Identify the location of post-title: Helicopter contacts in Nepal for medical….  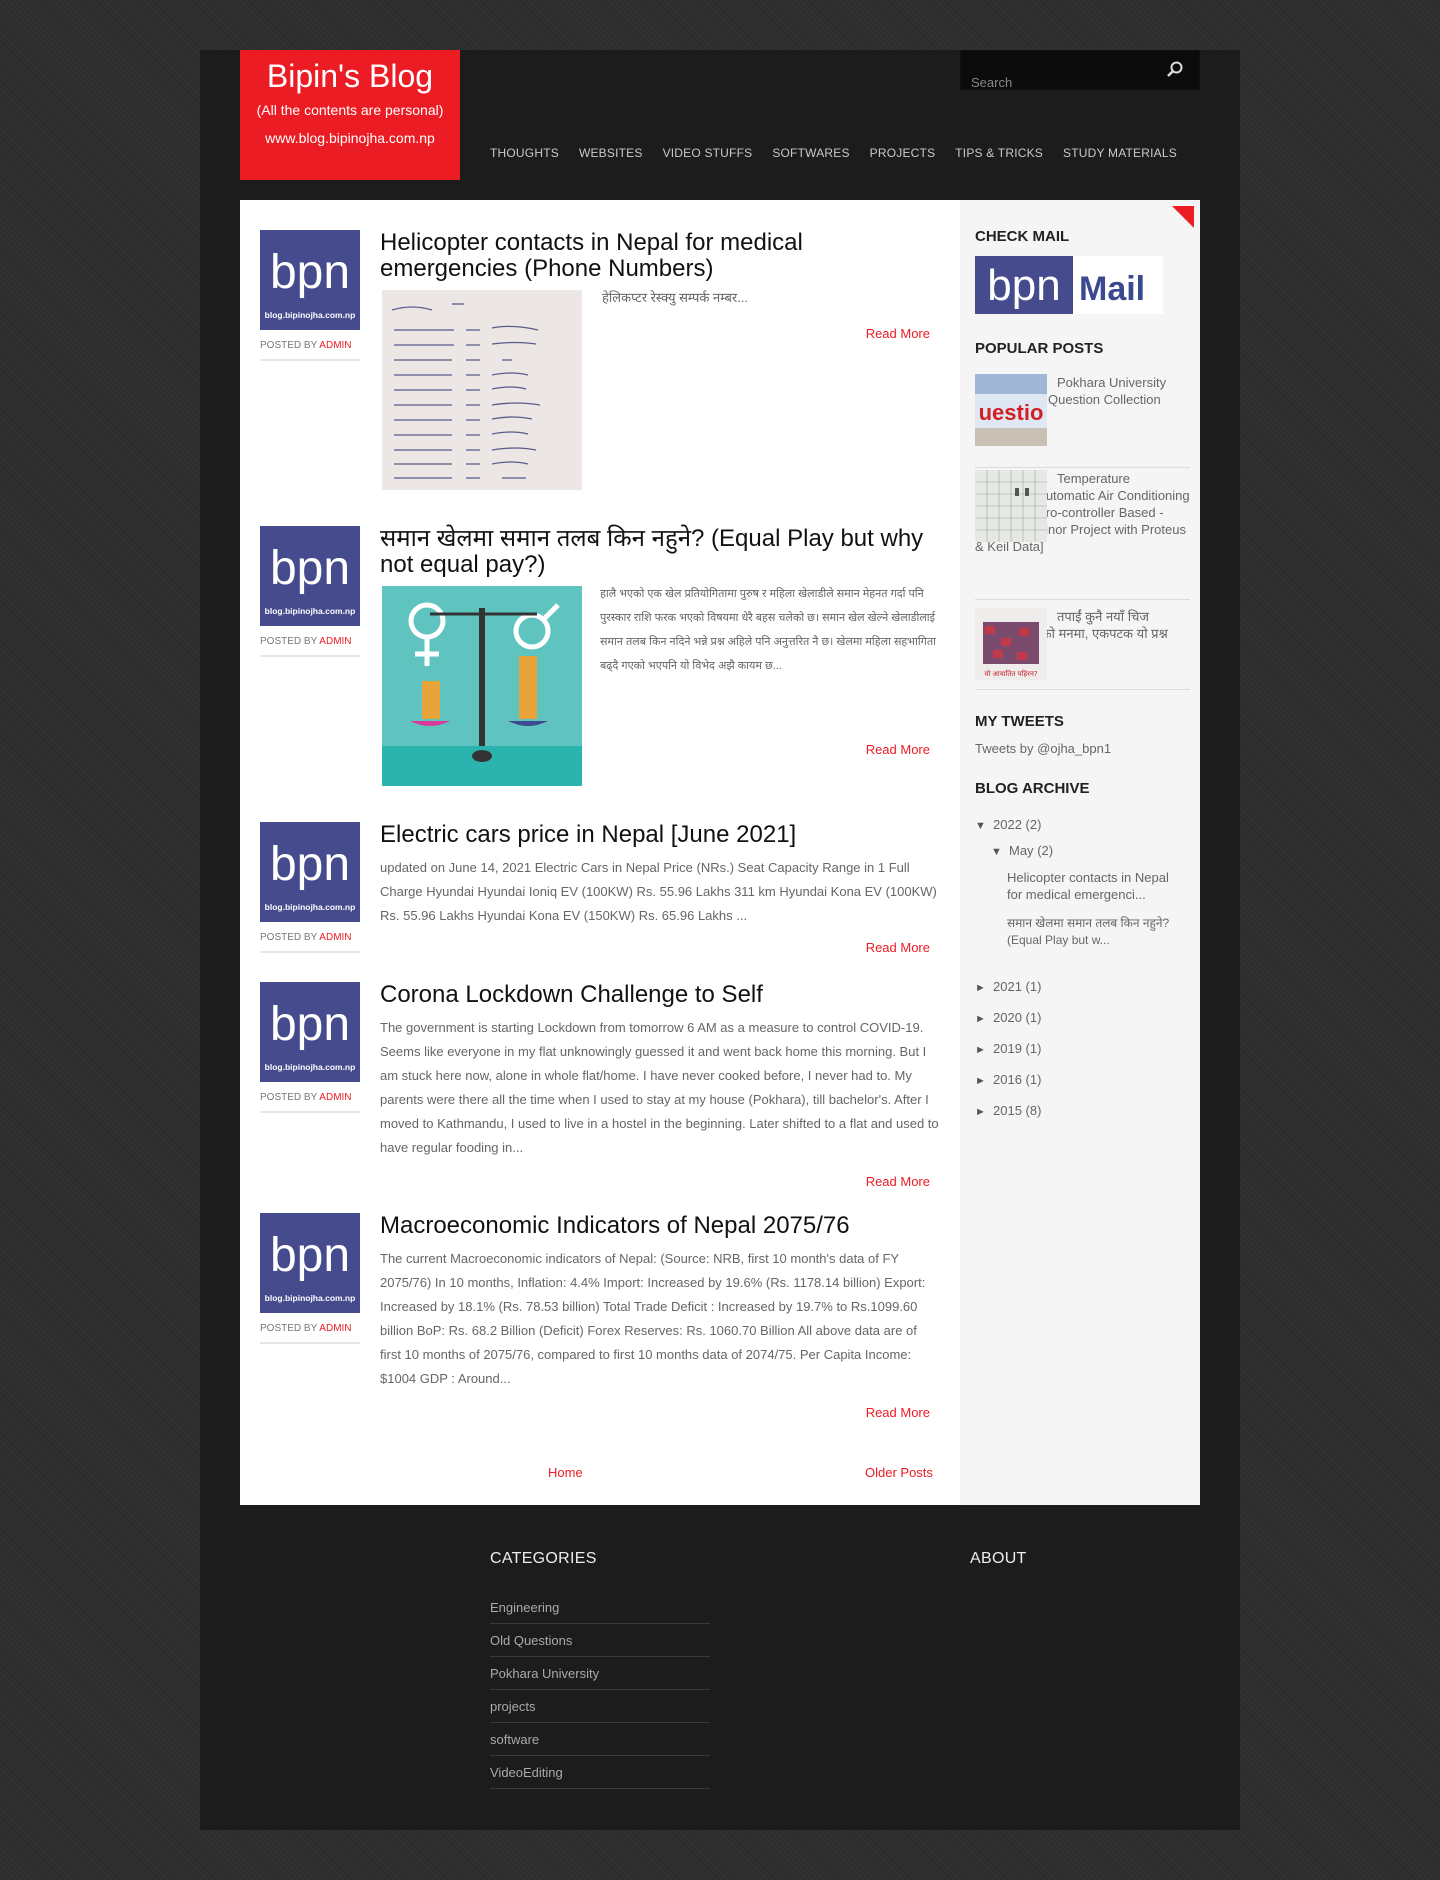
(660, 256).